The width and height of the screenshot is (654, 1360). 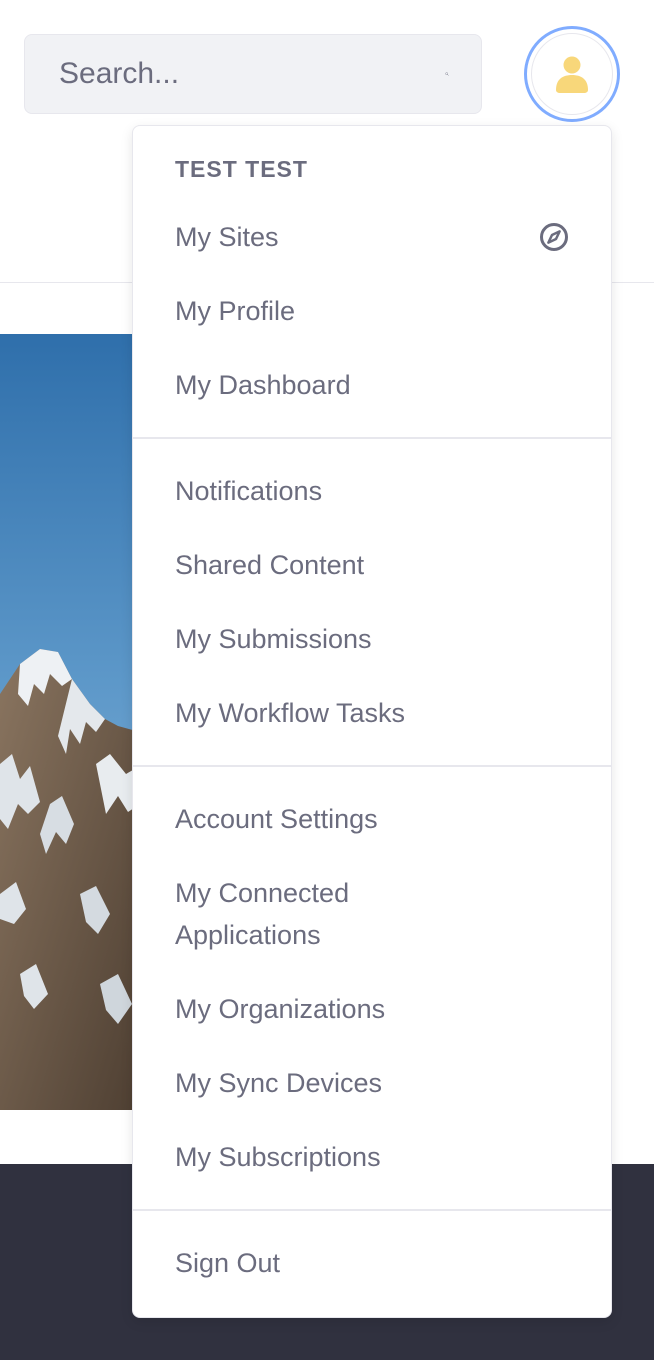 What do you see at coordinates (270, 565) in the screenshot?
I see `menu-item-label: Shared Content` at bounding box center [270, 565].